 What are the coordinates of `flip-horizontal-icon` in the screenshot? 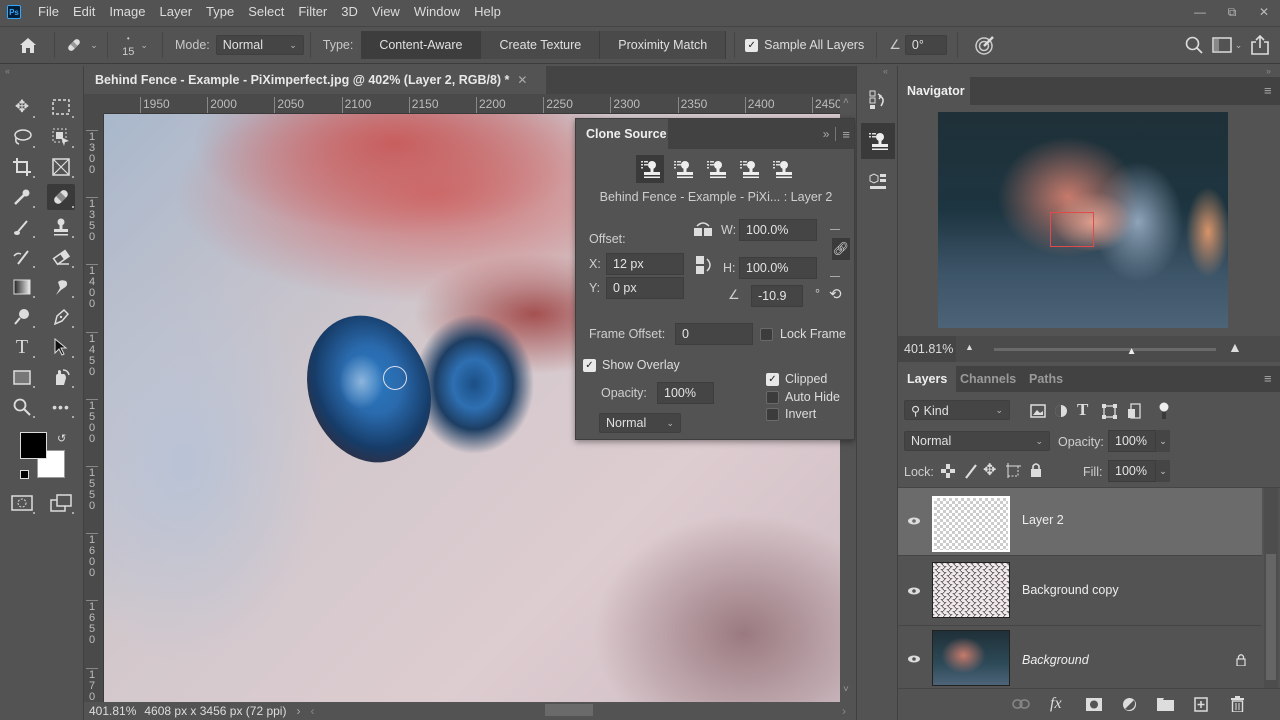 It's located at (703, 229).